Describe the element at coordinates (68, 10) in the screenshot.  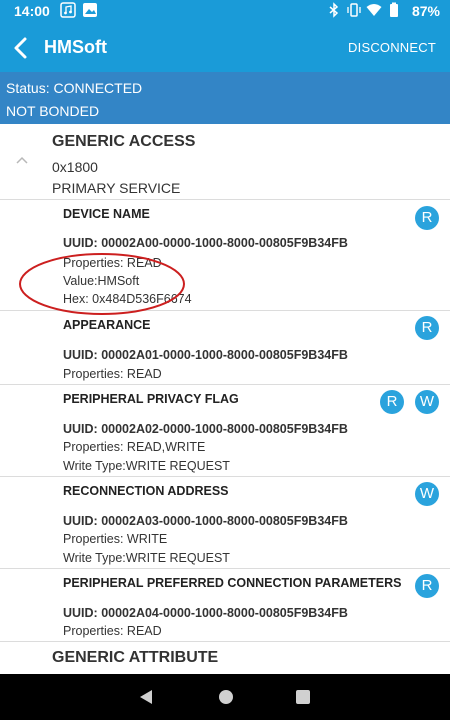
I see `music-note-icon` at that location.